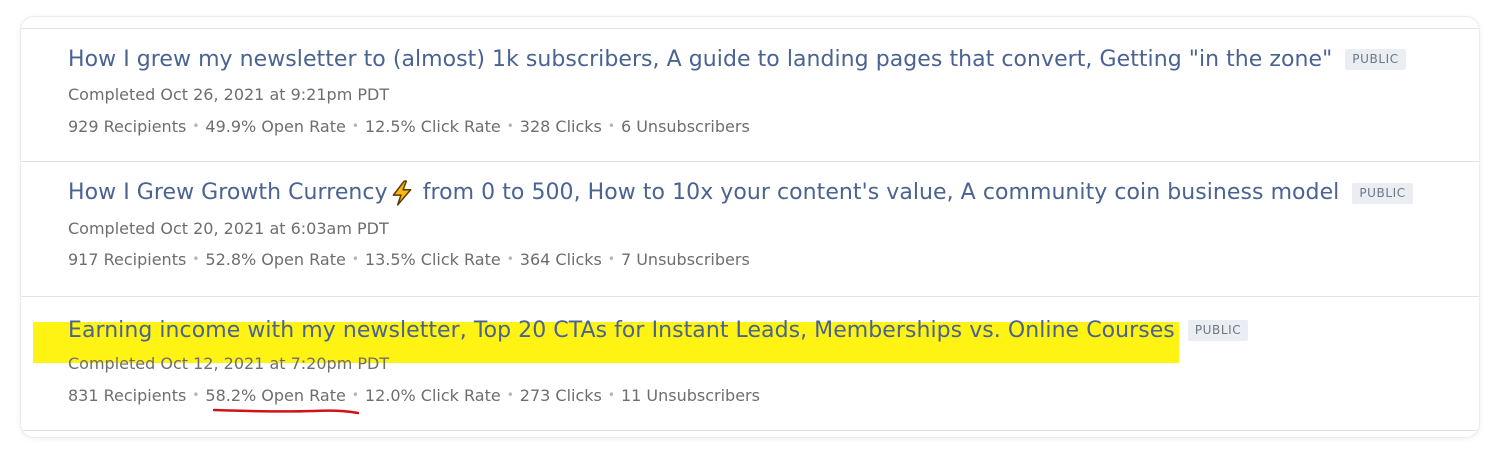 This screenshot has width=1500, height=468. What do you see at coordinates (127, 395) in the screenshot?
I see `recipients-stat: 831 Recipients` at bounding box center [127, 395].